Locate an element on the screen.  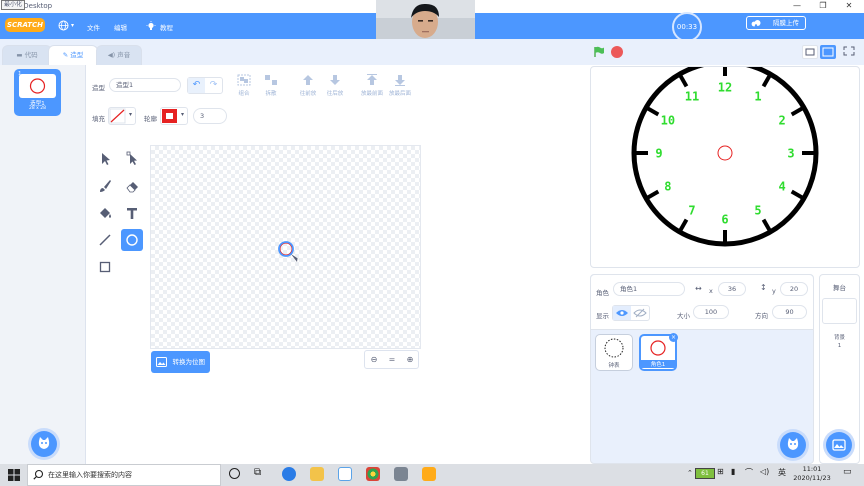
size-input: 100 is located at coordinates (711, 312).